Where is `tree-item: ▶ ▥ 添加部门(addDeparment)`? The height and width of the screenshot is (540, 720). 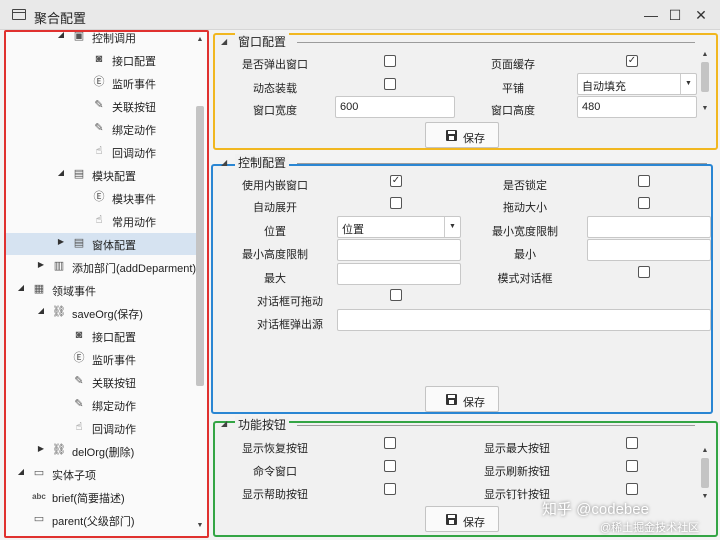
tree-item: ▶ ▥ 添加部门(addDeparment) is located at coordinates (101, 267).